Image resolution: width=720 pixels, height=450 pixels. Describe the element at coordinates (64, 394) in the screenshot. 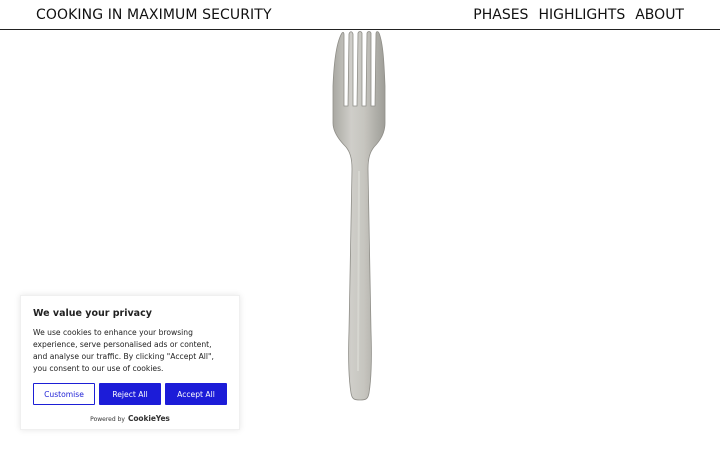

I see `customise-button: Customise` at that location.